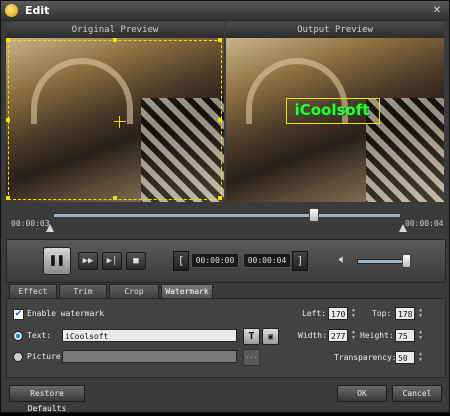 Image resolution: width=450 pixels, height=416 pixels. What do you see at coordinates (424, 223) in the screenshot?
I see `end-time: 00:00:04` at bounding box center [424, 223].